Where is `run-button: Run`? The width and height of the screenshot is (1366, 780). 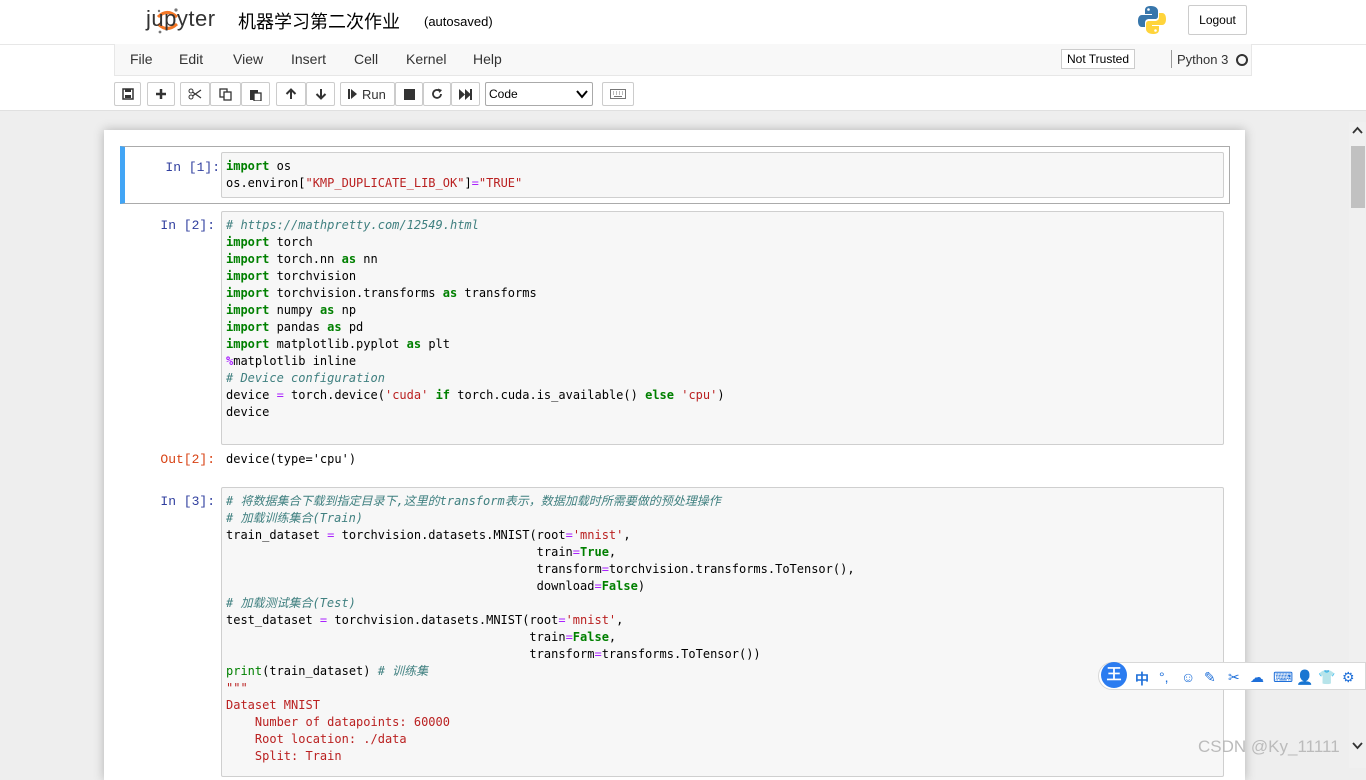
run-button: Run is located at coordinates (367, 94).